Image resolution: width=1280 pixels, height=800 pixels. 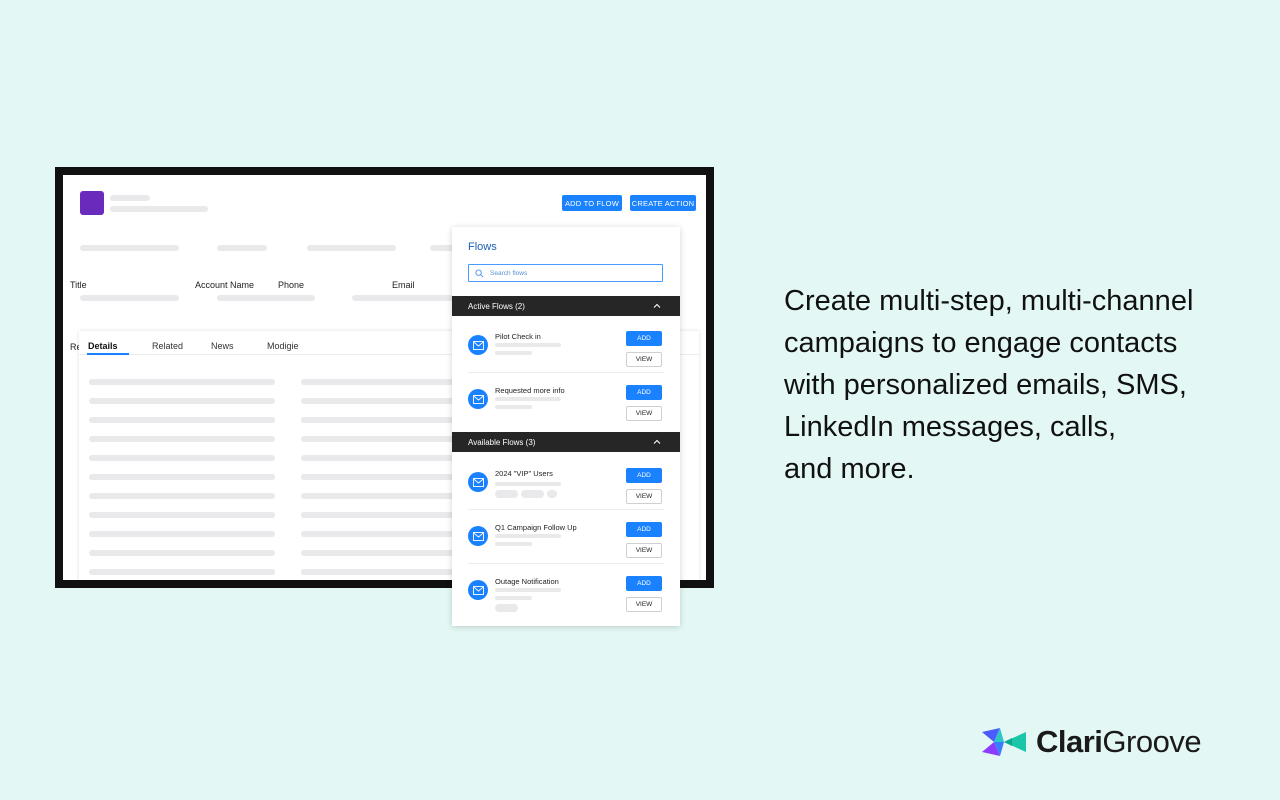 What do you see at coordinates (530, 390) in the screenshot?
I see `flow-name: Requested more info` at bounding box center [530, 390].